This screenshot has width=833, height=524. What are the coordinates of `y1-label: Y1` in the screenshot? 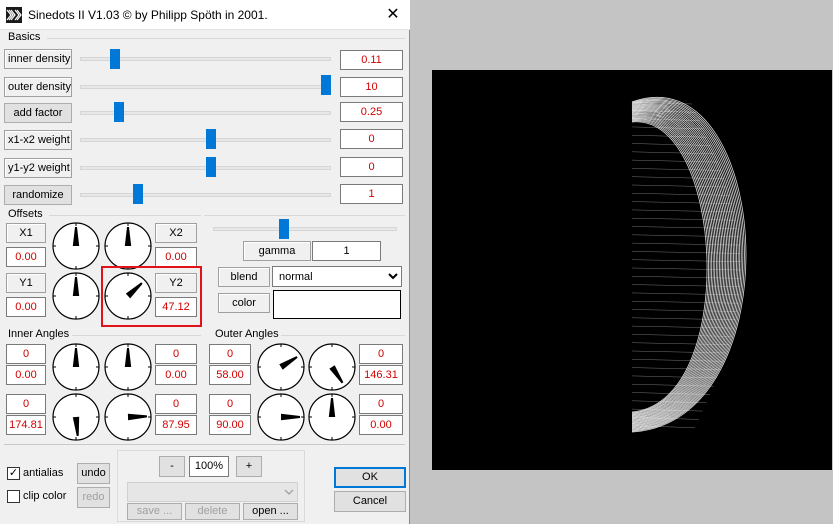 It's located at (26, 283).